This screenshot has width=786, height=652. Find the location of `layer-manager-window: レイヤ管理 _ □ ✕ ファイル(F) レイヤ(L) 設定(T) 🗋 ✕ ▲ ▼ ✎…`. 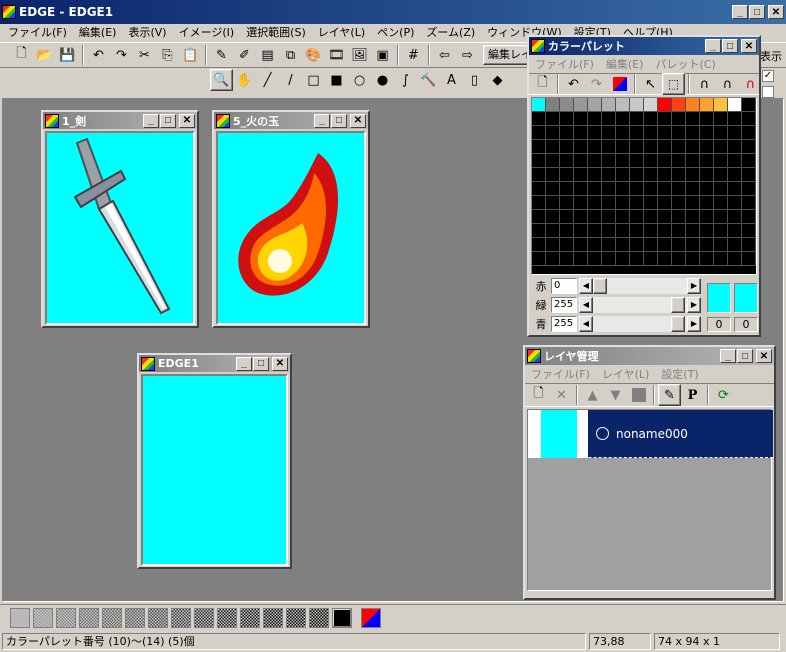

layer-manager-window: レイヤ管理 _ □ ✕ ファイル(F) レイヤ(L) 設定(T) 🗋 ✕ ▲ ▼ ✎… is located at coordinates (649, 472).